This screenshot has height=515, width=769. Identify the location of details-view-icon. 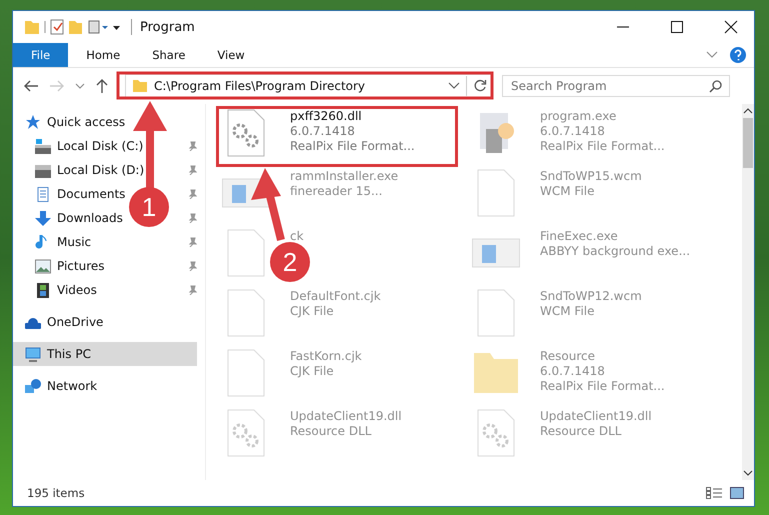
(714, 493).